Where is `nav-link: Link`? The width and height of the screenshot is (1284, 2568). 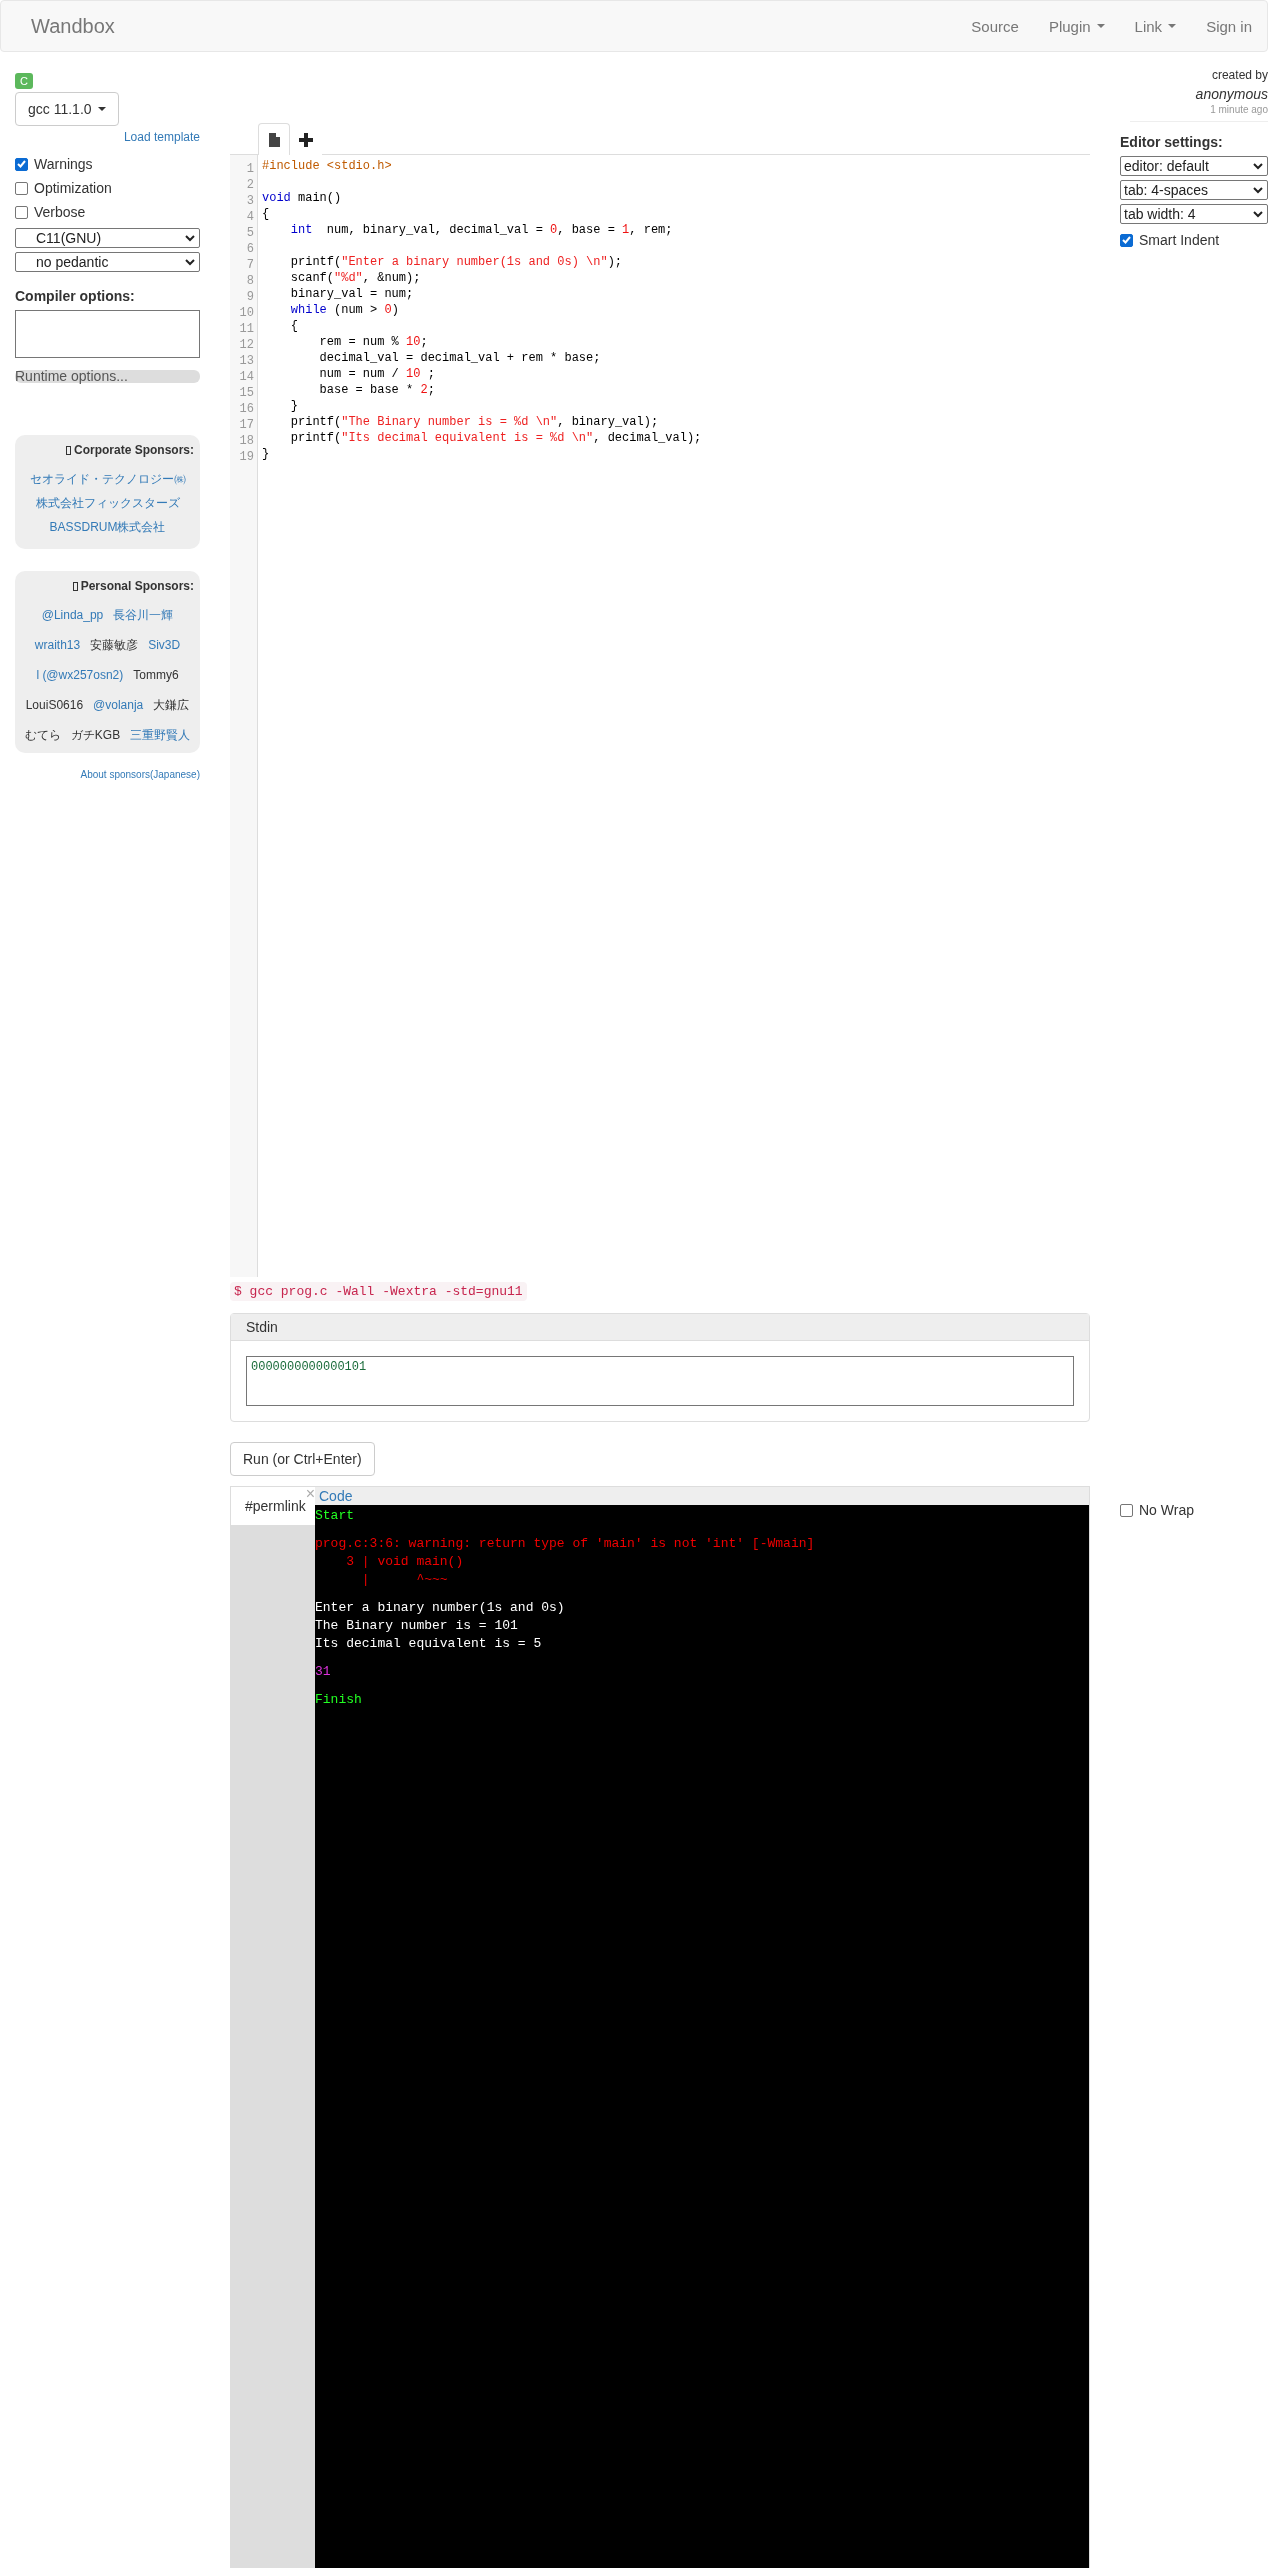
nav-link: Link is located at coordinates (1155, 26).